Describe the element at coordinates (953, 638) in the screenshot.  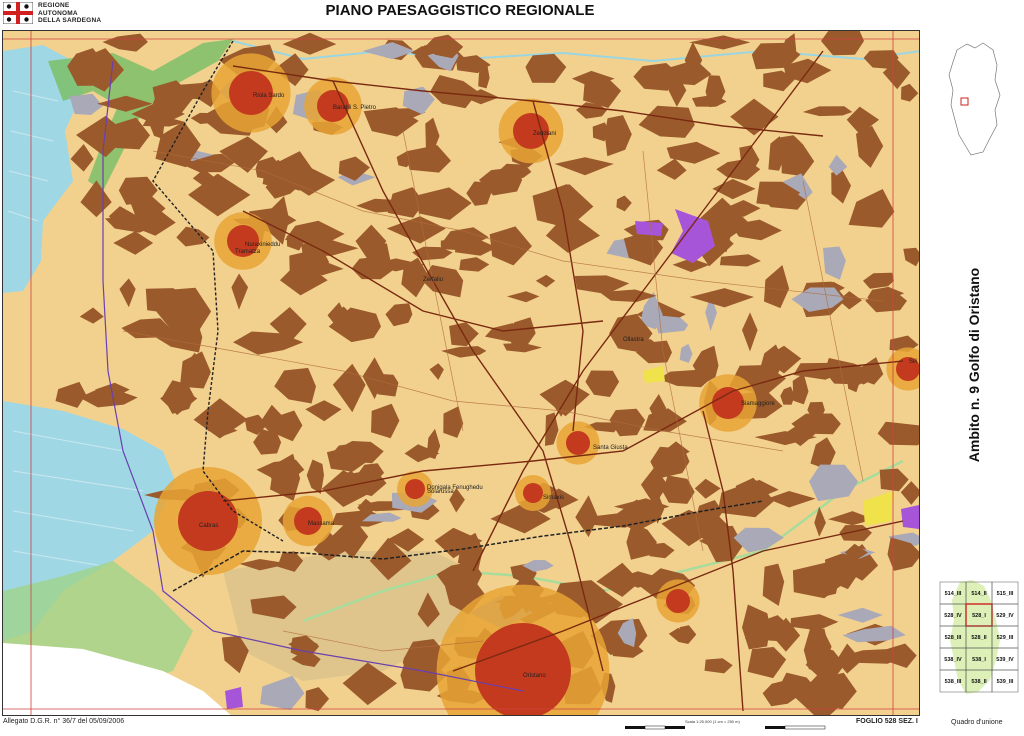
I see `grid-cell-label: 528_III` at that location.